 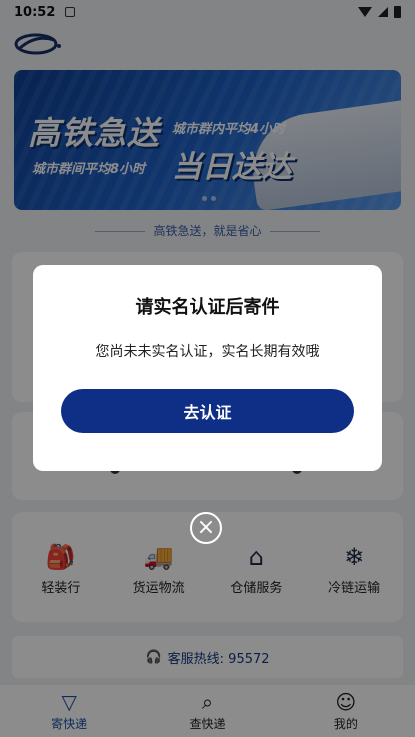 I want to click on dialog-message: 您尚未未实名认证，实名长期有效哦, so click(x=207, y=352).